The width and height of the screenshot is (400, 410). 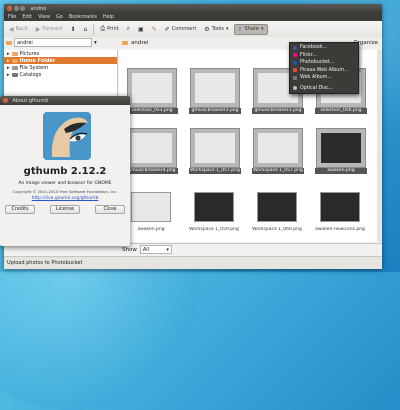 I want to click on tree-item-label: Catalogs, so click(x=30, y=74).